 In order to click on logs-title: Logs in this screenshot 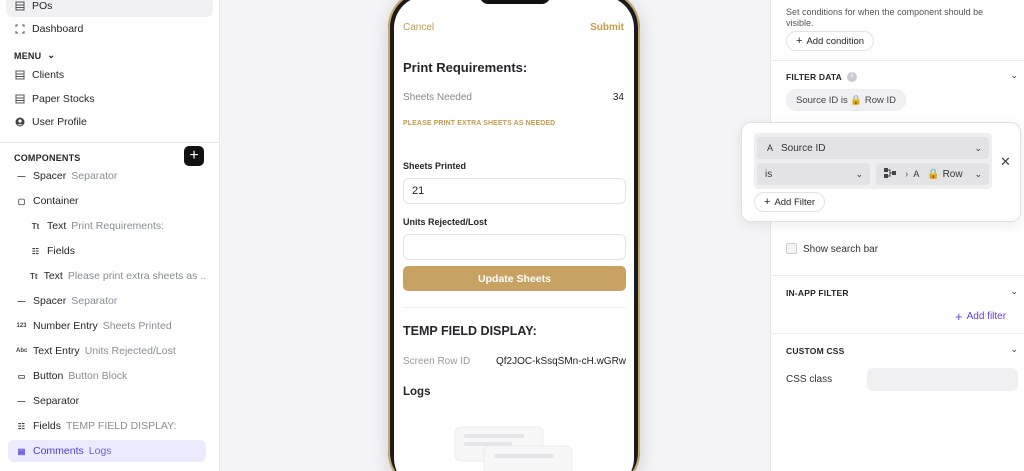, I will do `click(417, 392)`.